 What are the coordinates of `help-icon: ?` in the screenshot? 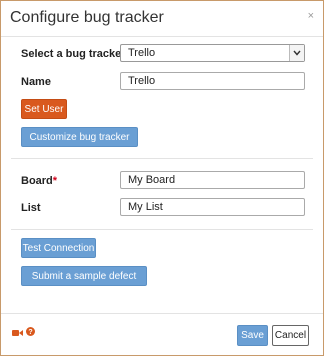 It's located at (30, 332).